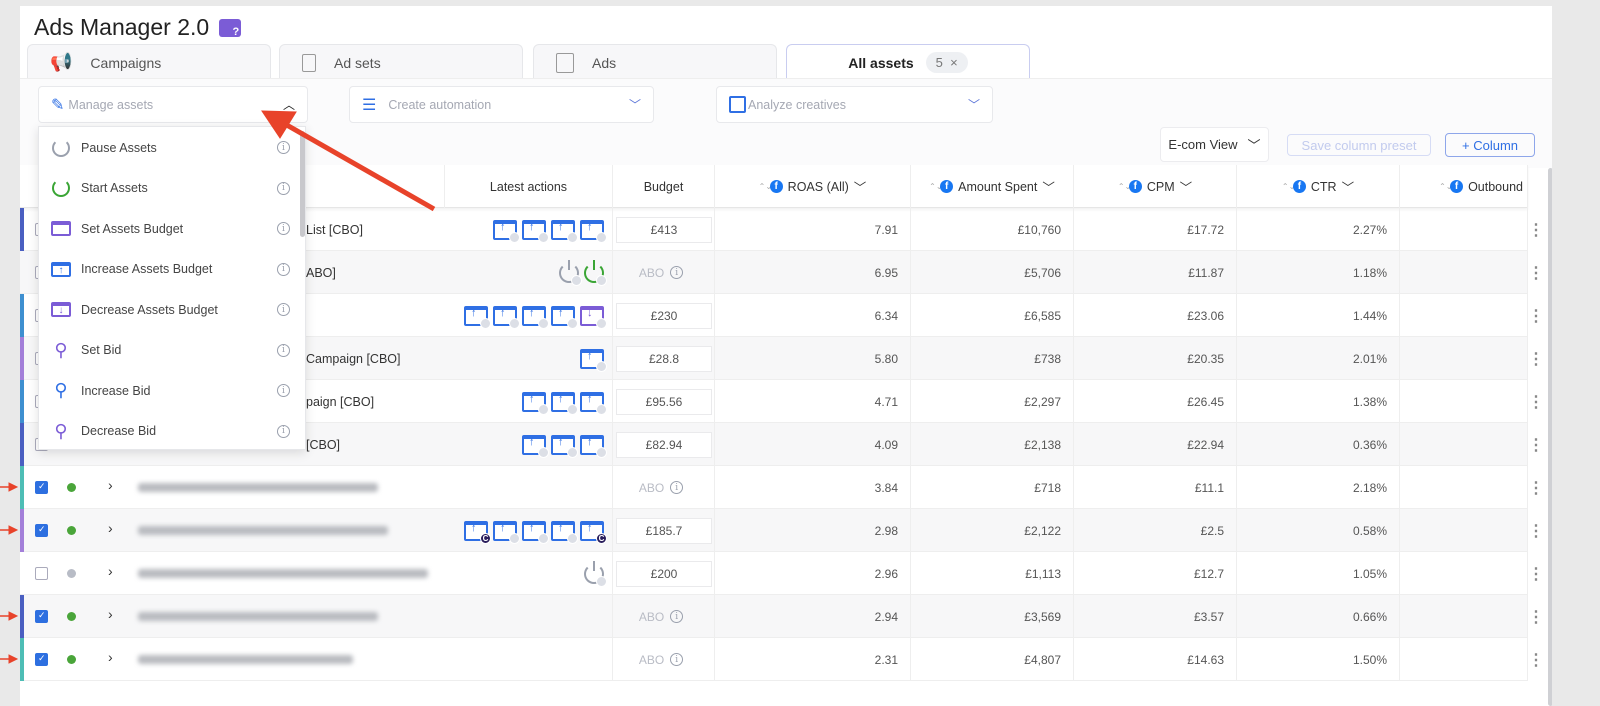 Image resolution: width=1600 pixels, height=706 pixels. I want to click on table-row: › £200 2.96 £1,113 £12.7 1.05% ⋮, so click(782, 573).